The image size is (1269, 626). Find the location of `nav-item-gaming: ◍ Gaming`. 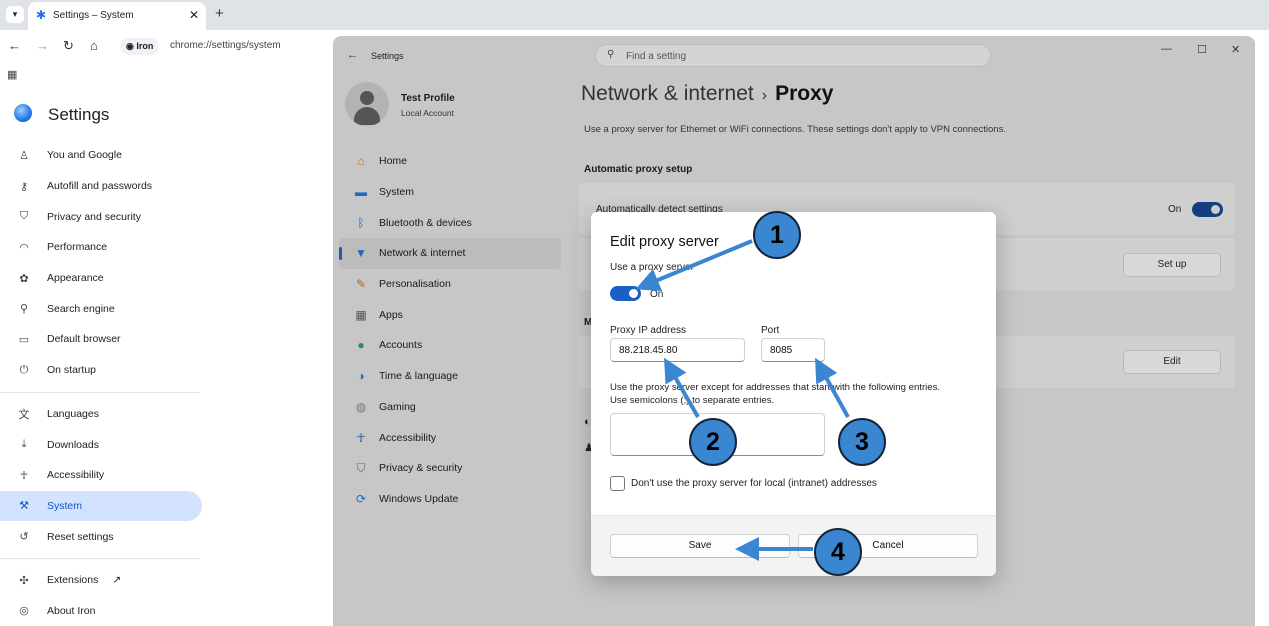

nav-item-gaming: ◍ Gaming is located at coordinates (447, 407).